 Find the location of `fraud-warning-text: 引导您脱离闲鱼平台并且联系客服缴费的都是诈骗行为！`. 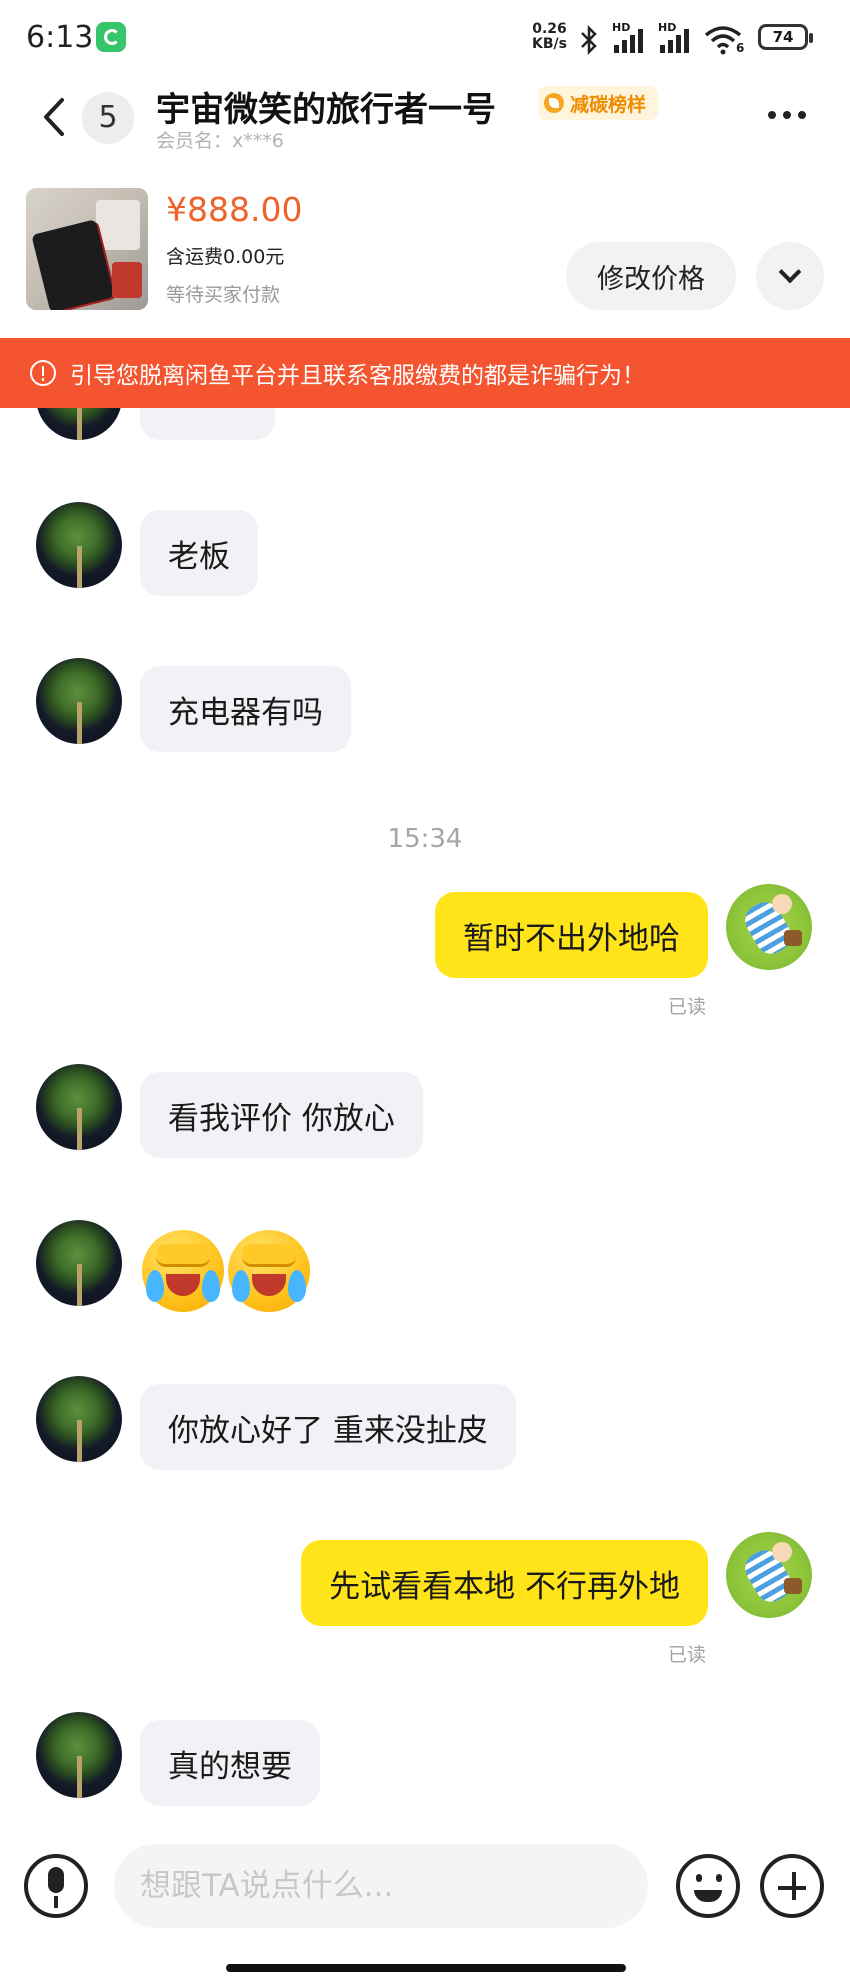

fraud-warning-text: 引导您脱离闲鱼平台并且联系客服缴费的都是诈骗行为！ is located at coordinates (357, 376).